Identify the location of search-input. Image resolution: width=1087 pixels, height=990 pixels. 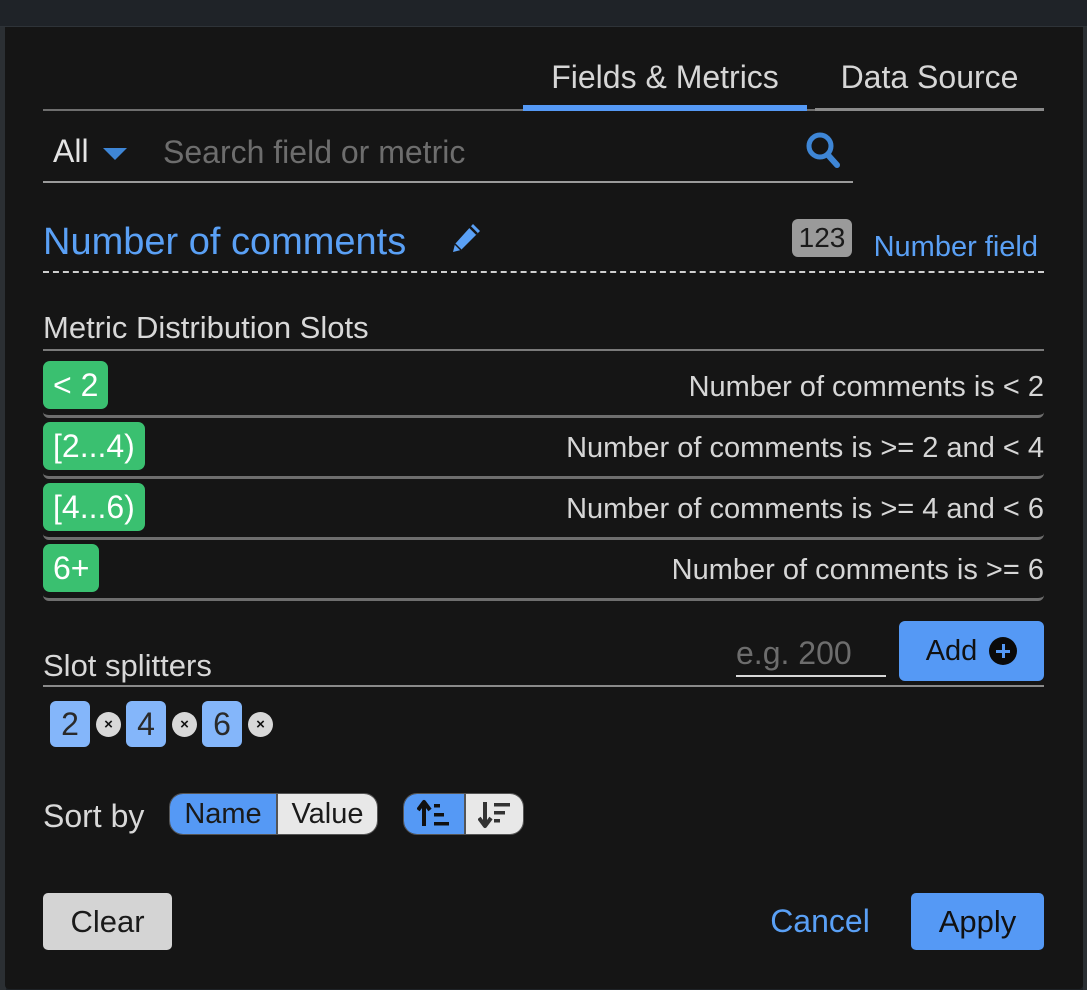
(473, 152).